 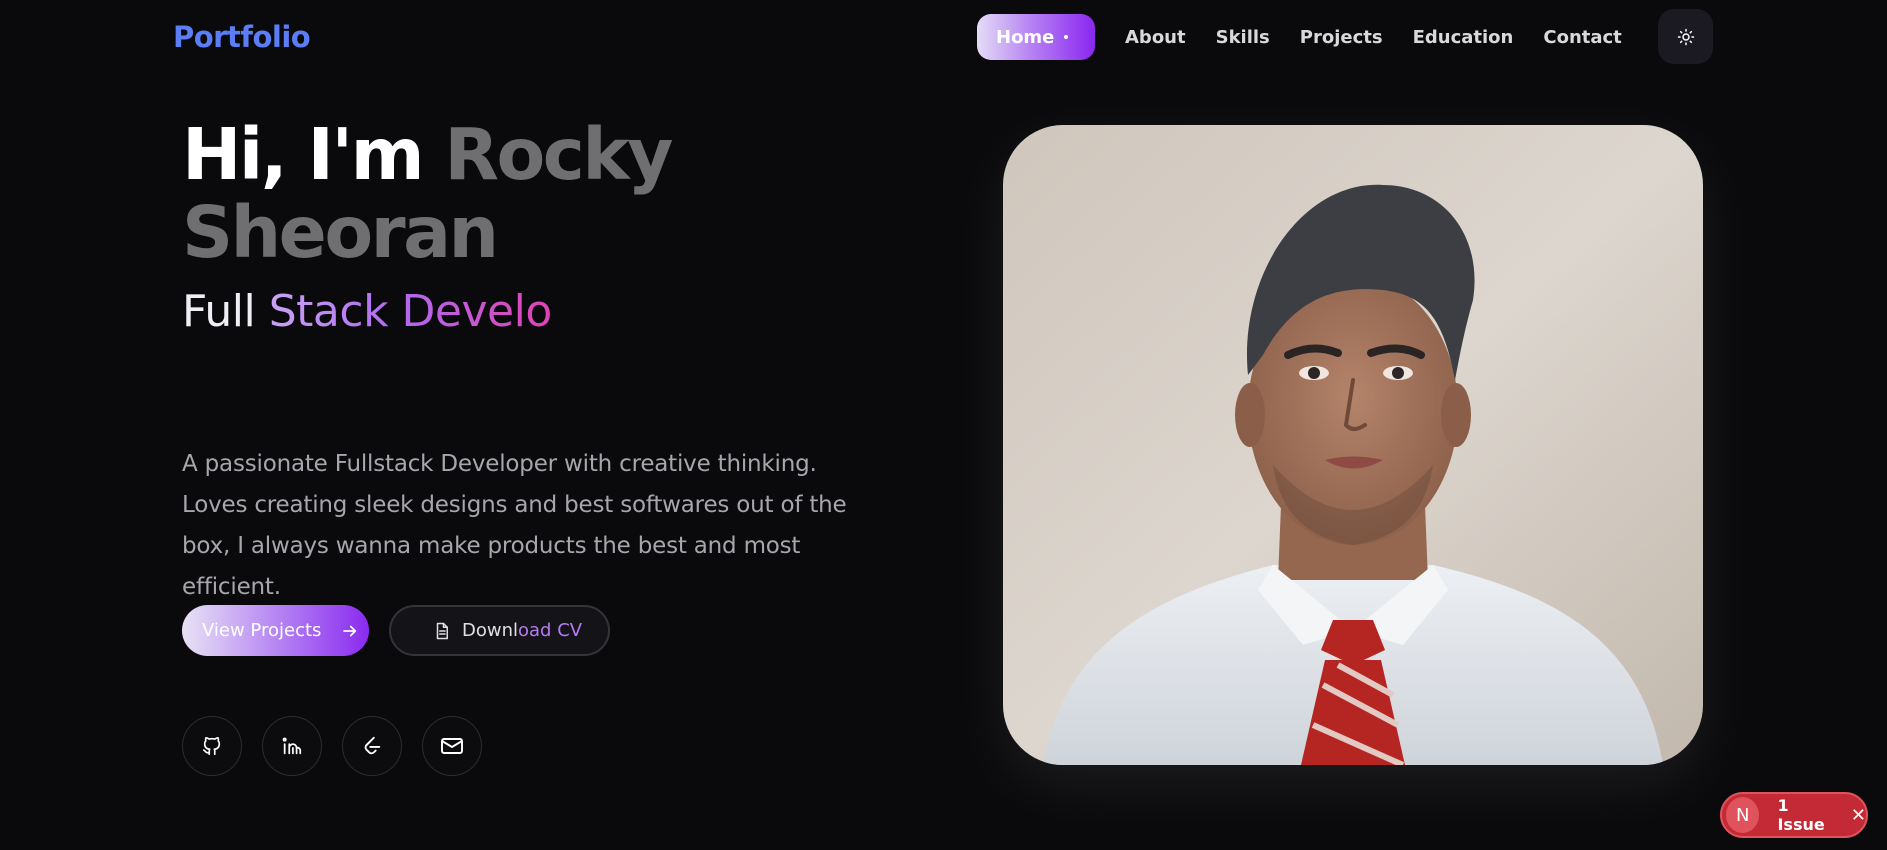 I want to click on hero-role: Full Stack Develo, so click(x=367, y=312).